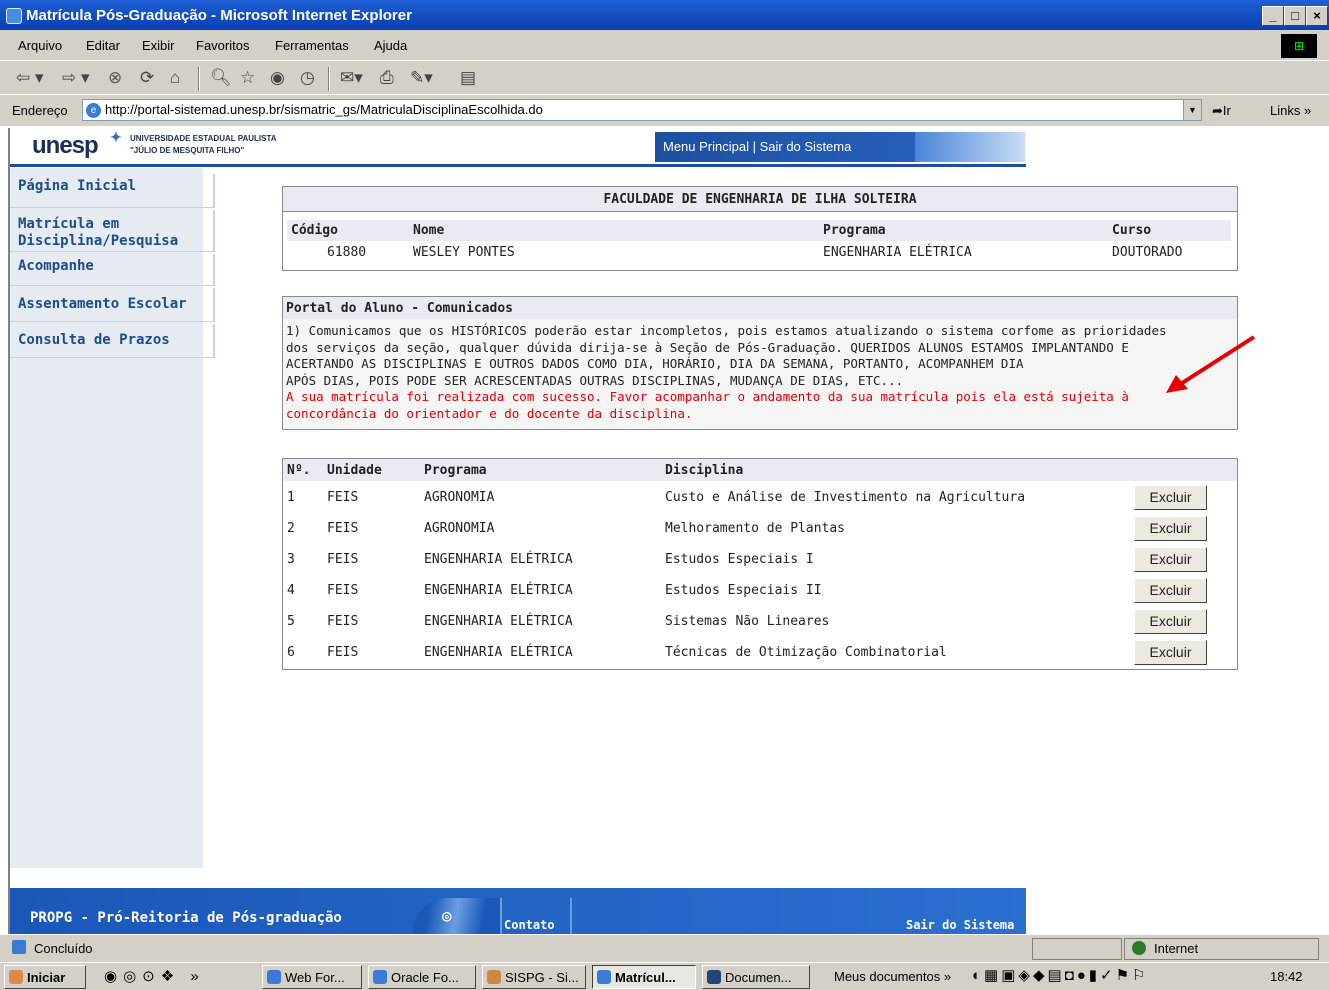  What do you see at coordinates (529, 925) in the screenshot?
I see `footer-contato-link: Contato` at bounding box center [529, 925].